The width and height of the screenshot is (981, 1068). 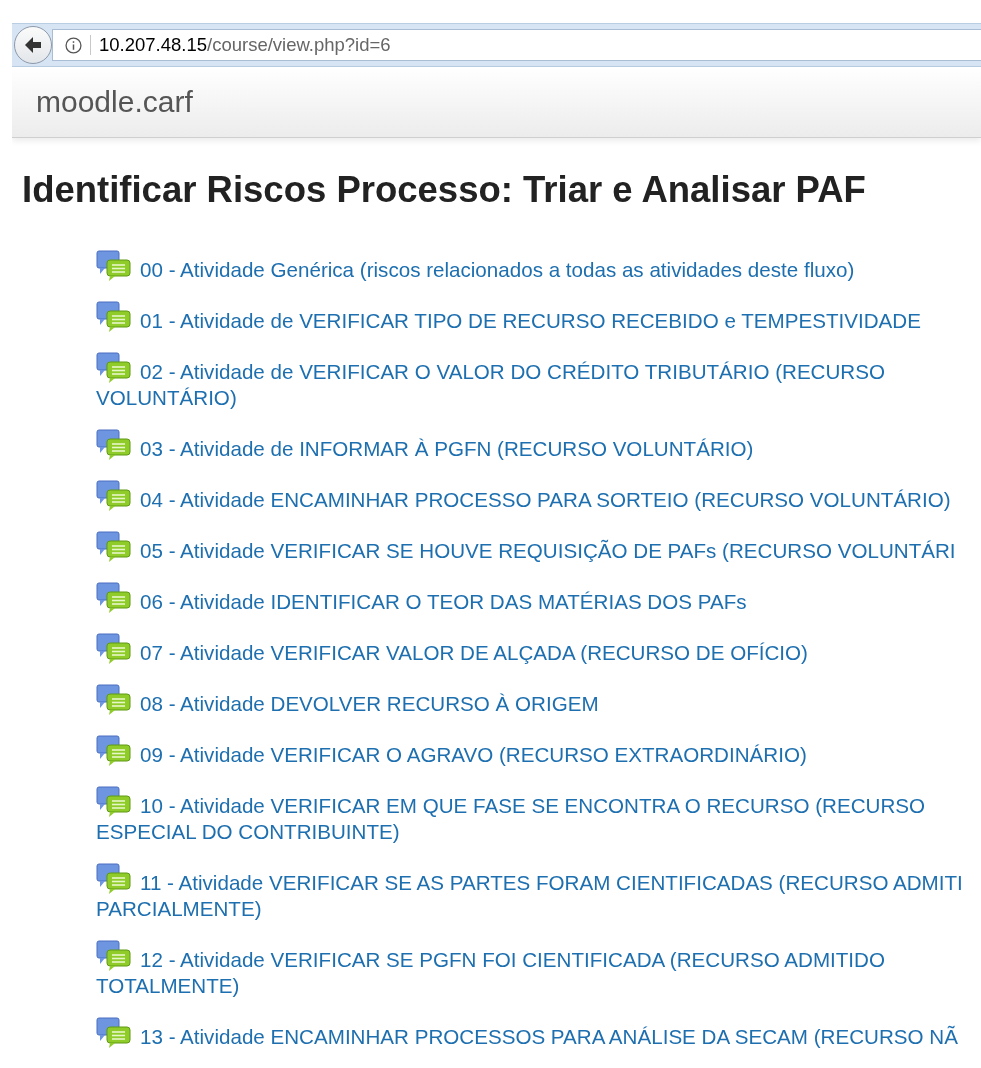 I want to click on activity-link: 05 - Atividade VERIFICAR SE HOUVE REQUISIÇÃO DE PAFs (RECURSO VOLUNTÁRI, so click(x=538, y=547).